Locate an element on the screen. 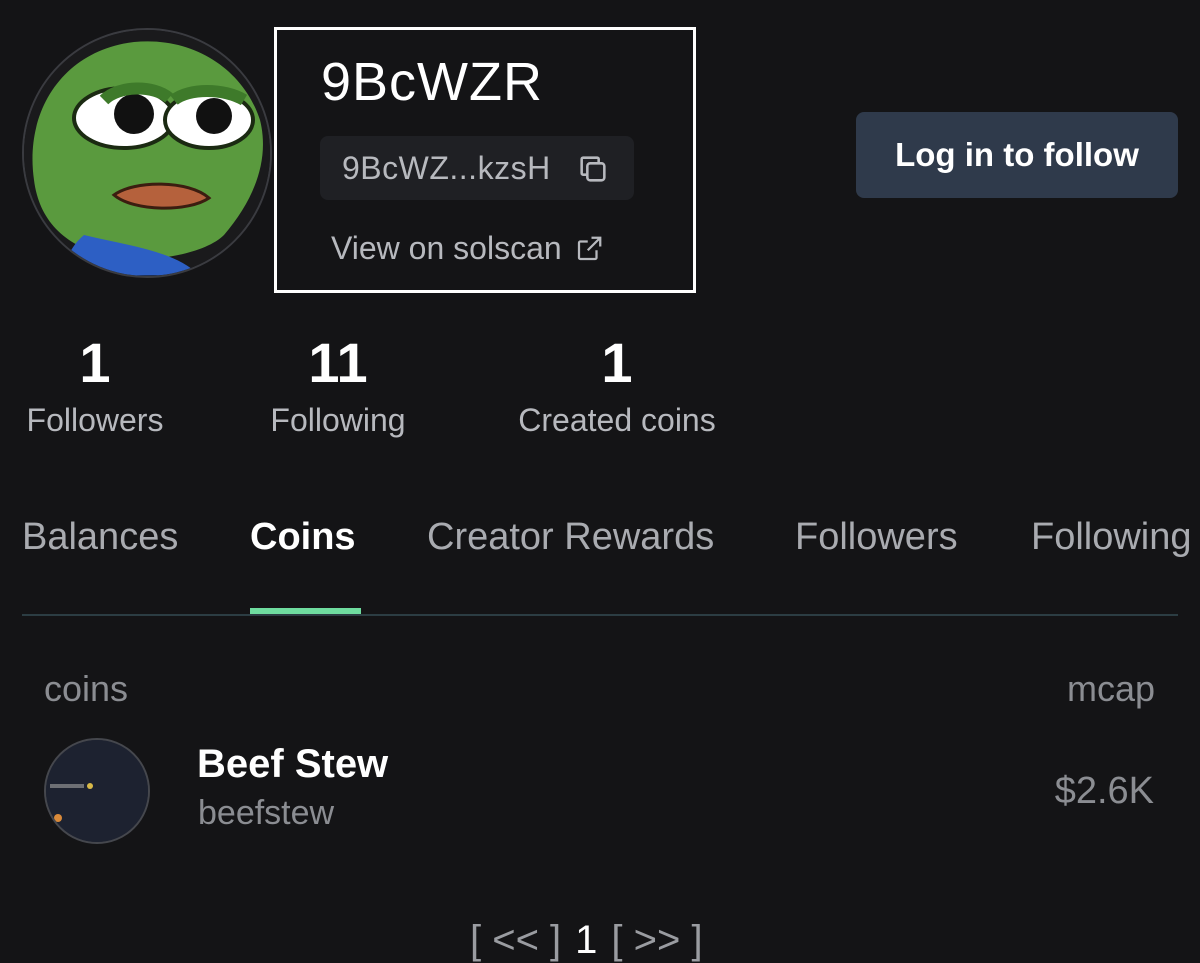 The image size is (1200, 963). wallet-identity-box: 9BcWZR 9BcWZ...kzsH View on solscan is located at coordinates (485, 160).